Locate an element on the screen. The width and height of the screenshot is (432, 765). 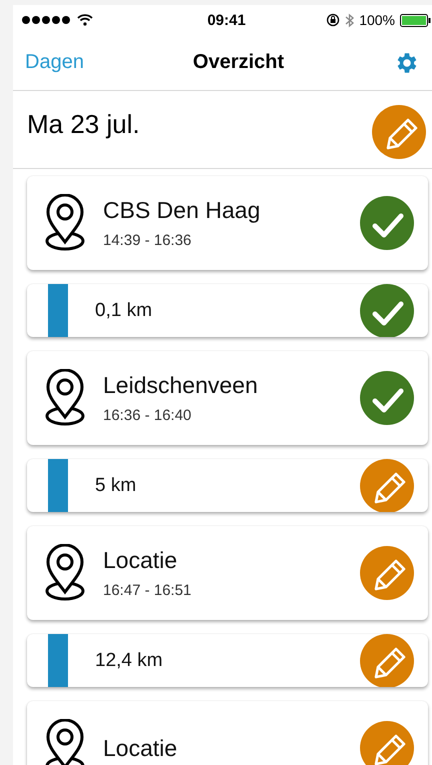
stop-name: CBS Den Haag is located at coordinates (182, 210).